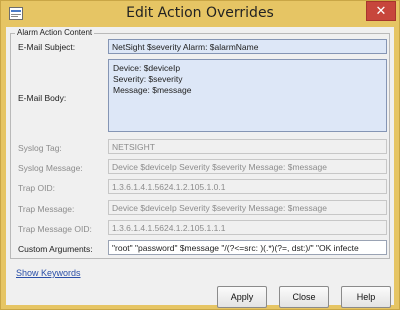 The width and height of the screenshot is (400, 310). I want to click on close-button: Close, so click(304, 297).